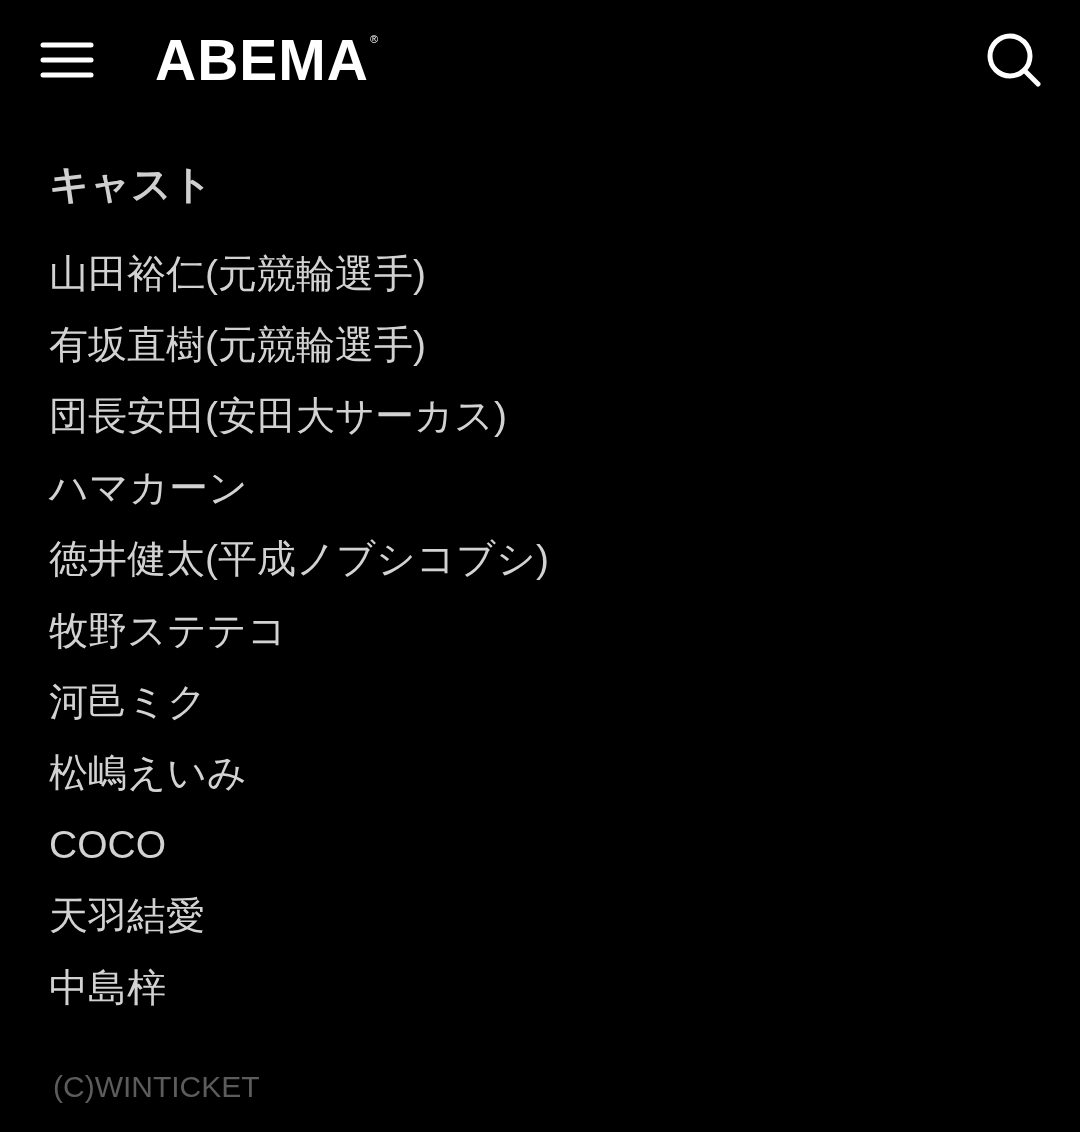 The image size is (1080, 1132). What do you see at coordinates (278, 416) in the screenshot?
I see `cast-name: 団長安田(安田大サーカス)` at bounding box center [278, 416].